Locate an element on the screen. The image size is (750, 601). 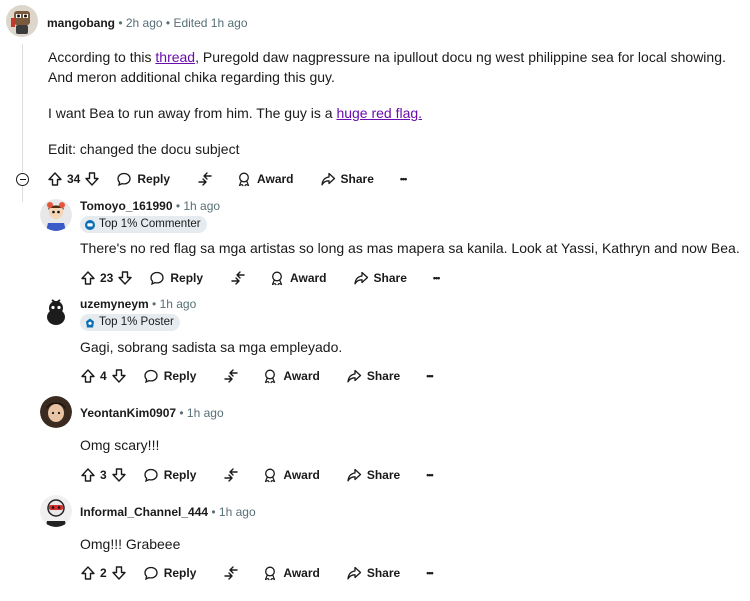
username: Informal_Channel_444 is located at coordinates (144, 512).